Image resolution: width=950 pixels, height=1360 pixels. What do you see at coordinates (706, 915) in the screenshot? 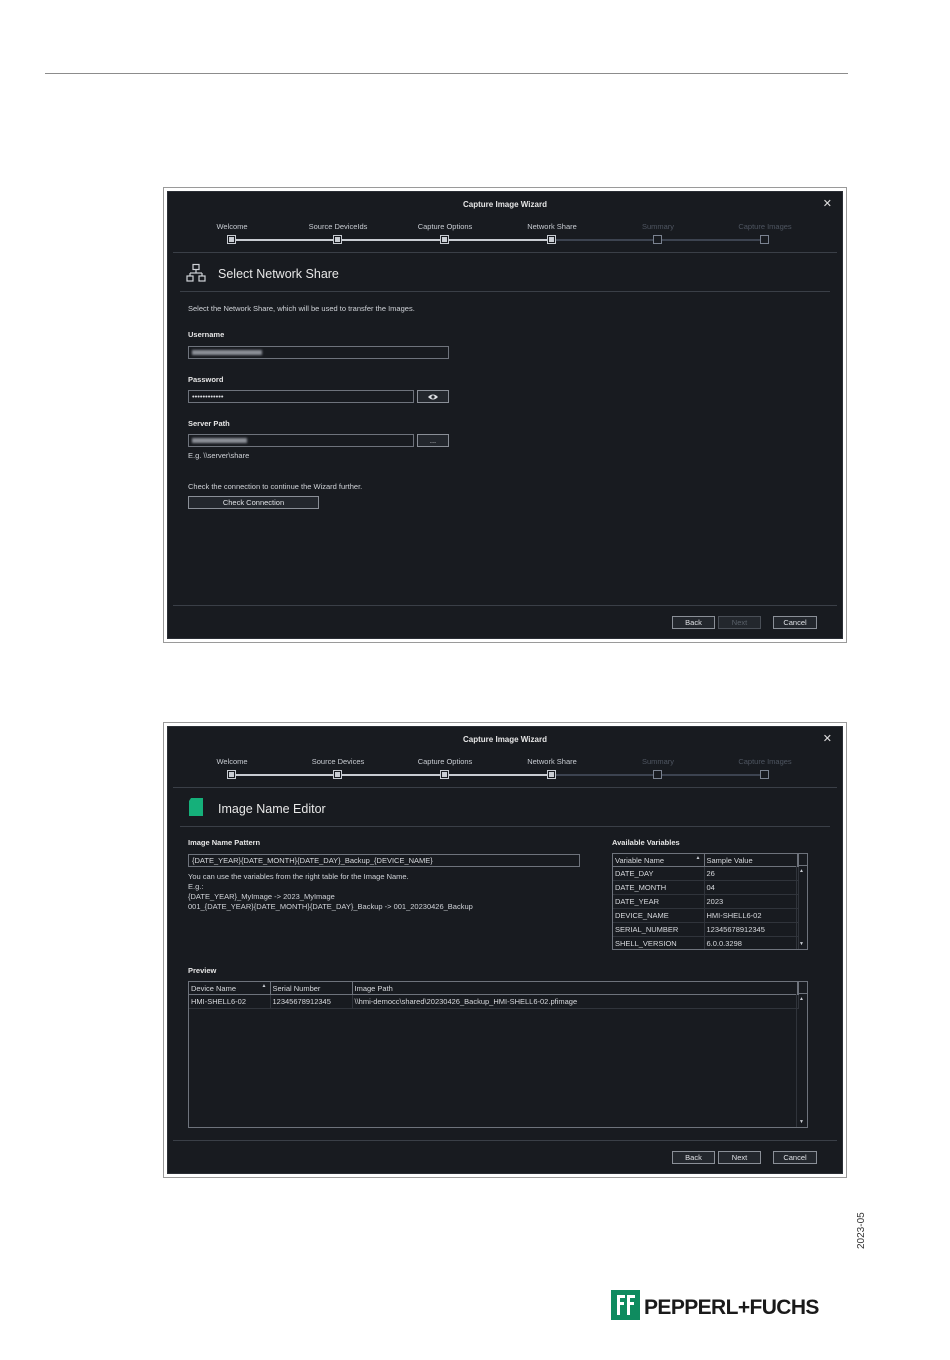
I see `table-row: DEVICE_NAME HMI-SHELL6-02` at bounding box center [706, 915].